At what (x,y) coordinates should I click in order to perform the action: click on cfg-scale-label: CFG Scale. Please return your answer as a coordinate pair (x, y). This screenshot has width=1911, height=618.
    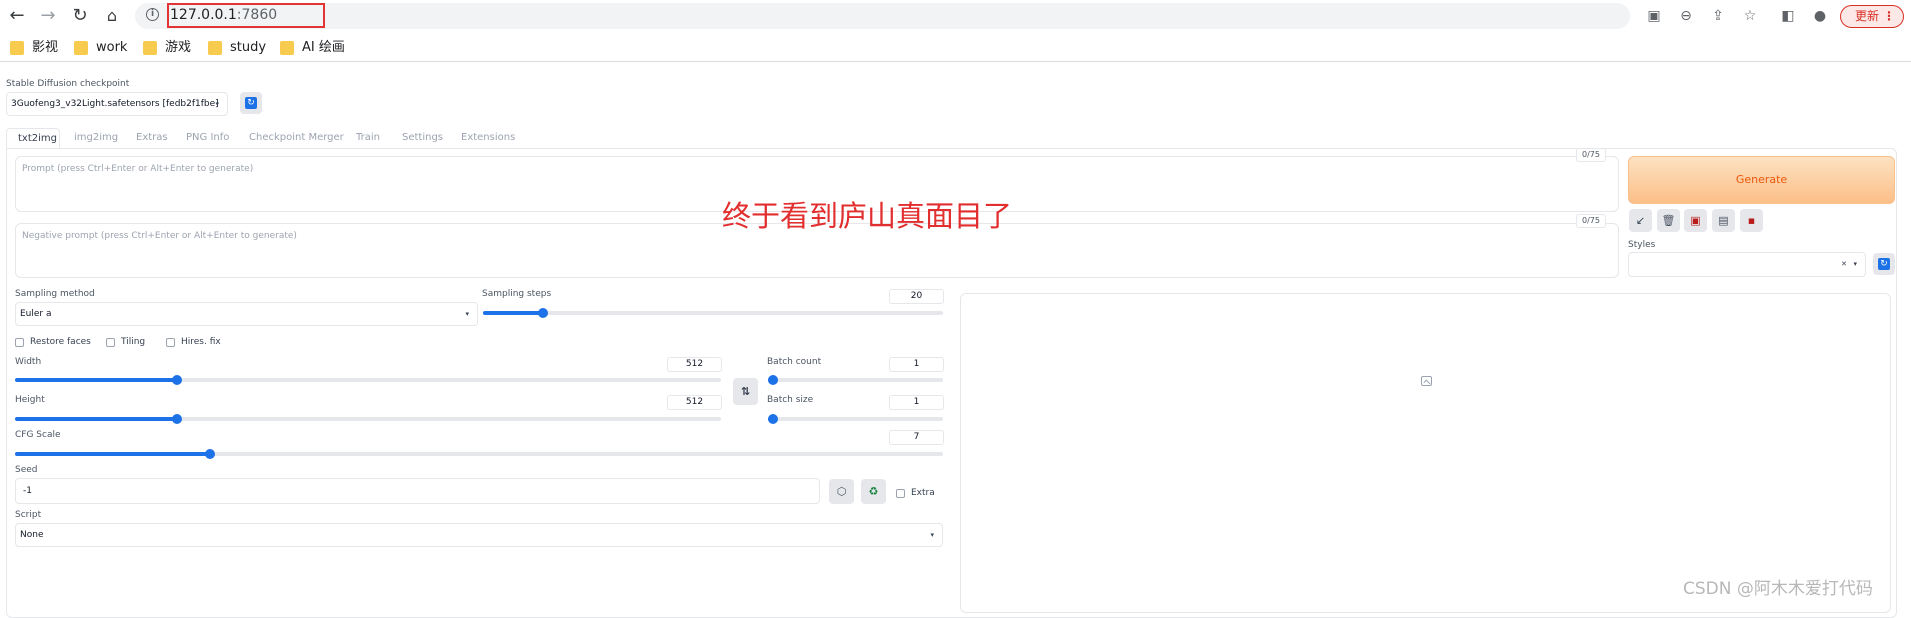
    Looking at the image, I should click on (38, 435).